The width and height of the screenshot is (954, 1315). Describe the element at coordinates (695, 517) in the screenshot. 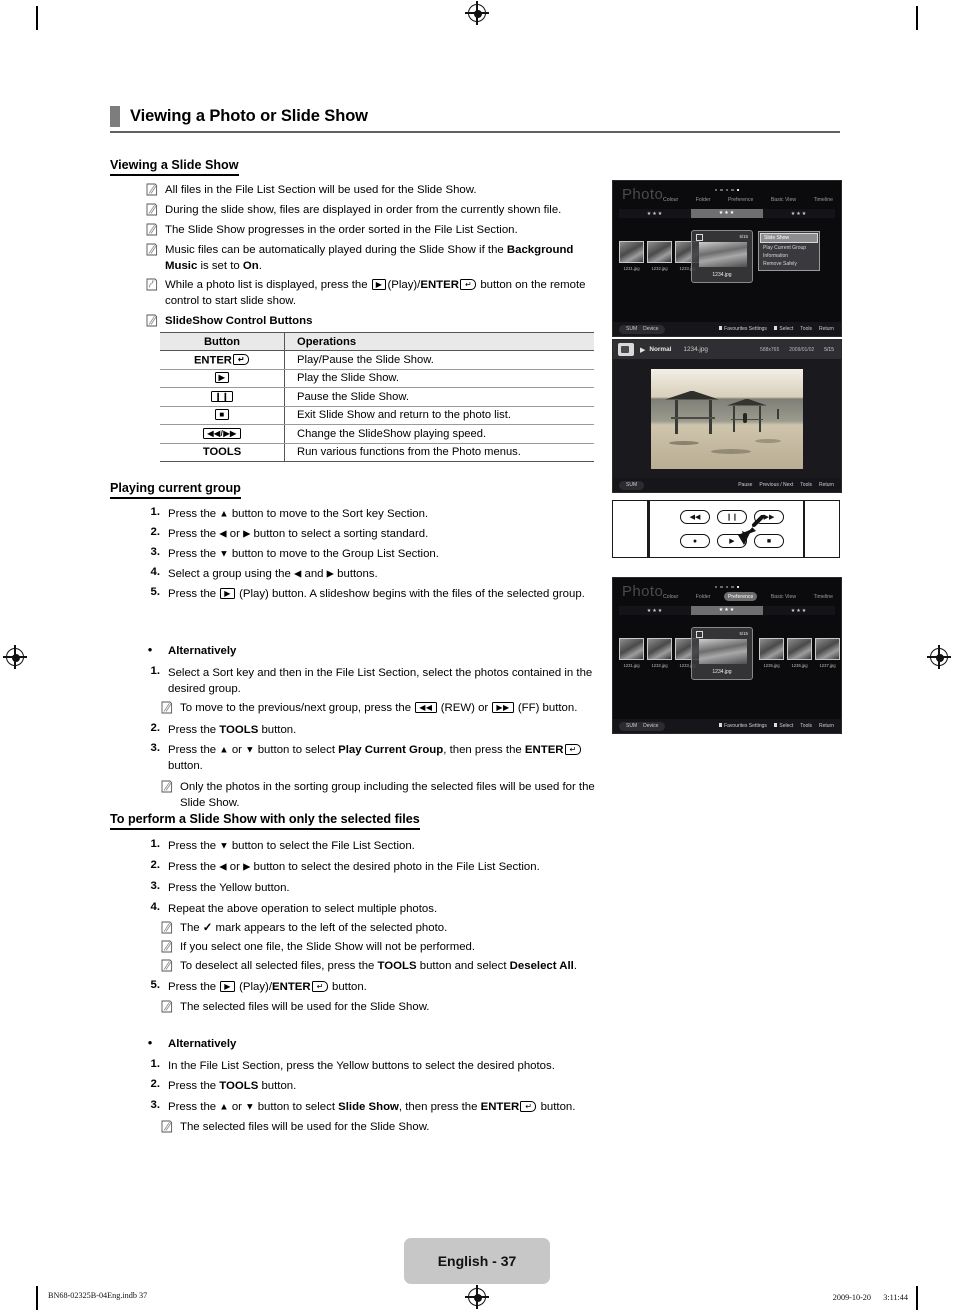

I see `remote-rew-button: ◀◀` at that location.